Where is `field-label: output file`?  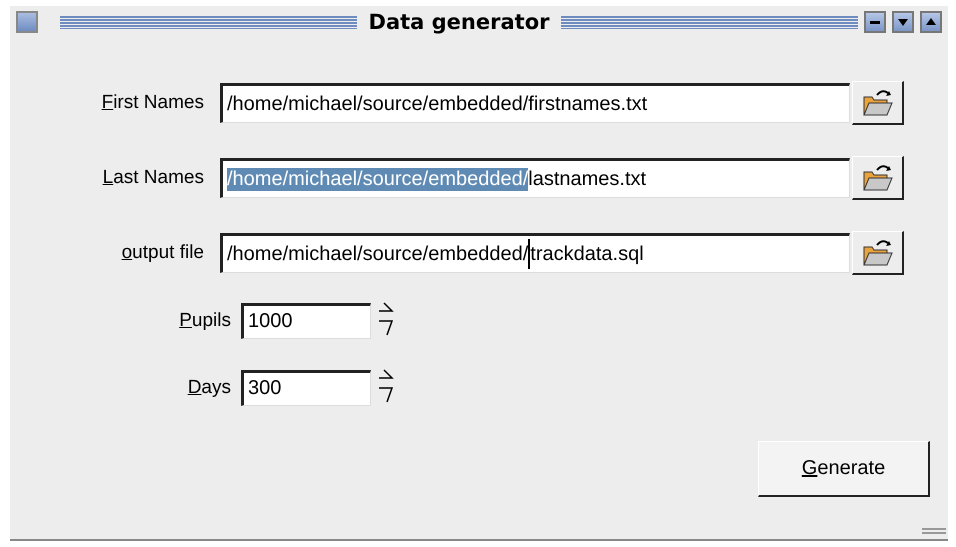
field-label: output file is located at coordinates (162, 253).